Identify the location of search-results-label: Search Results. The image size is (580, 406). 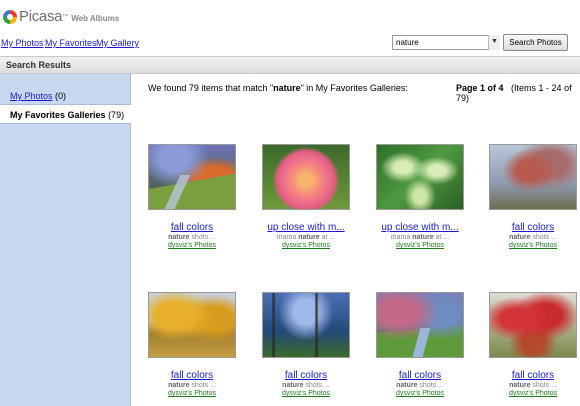
(39, 65).